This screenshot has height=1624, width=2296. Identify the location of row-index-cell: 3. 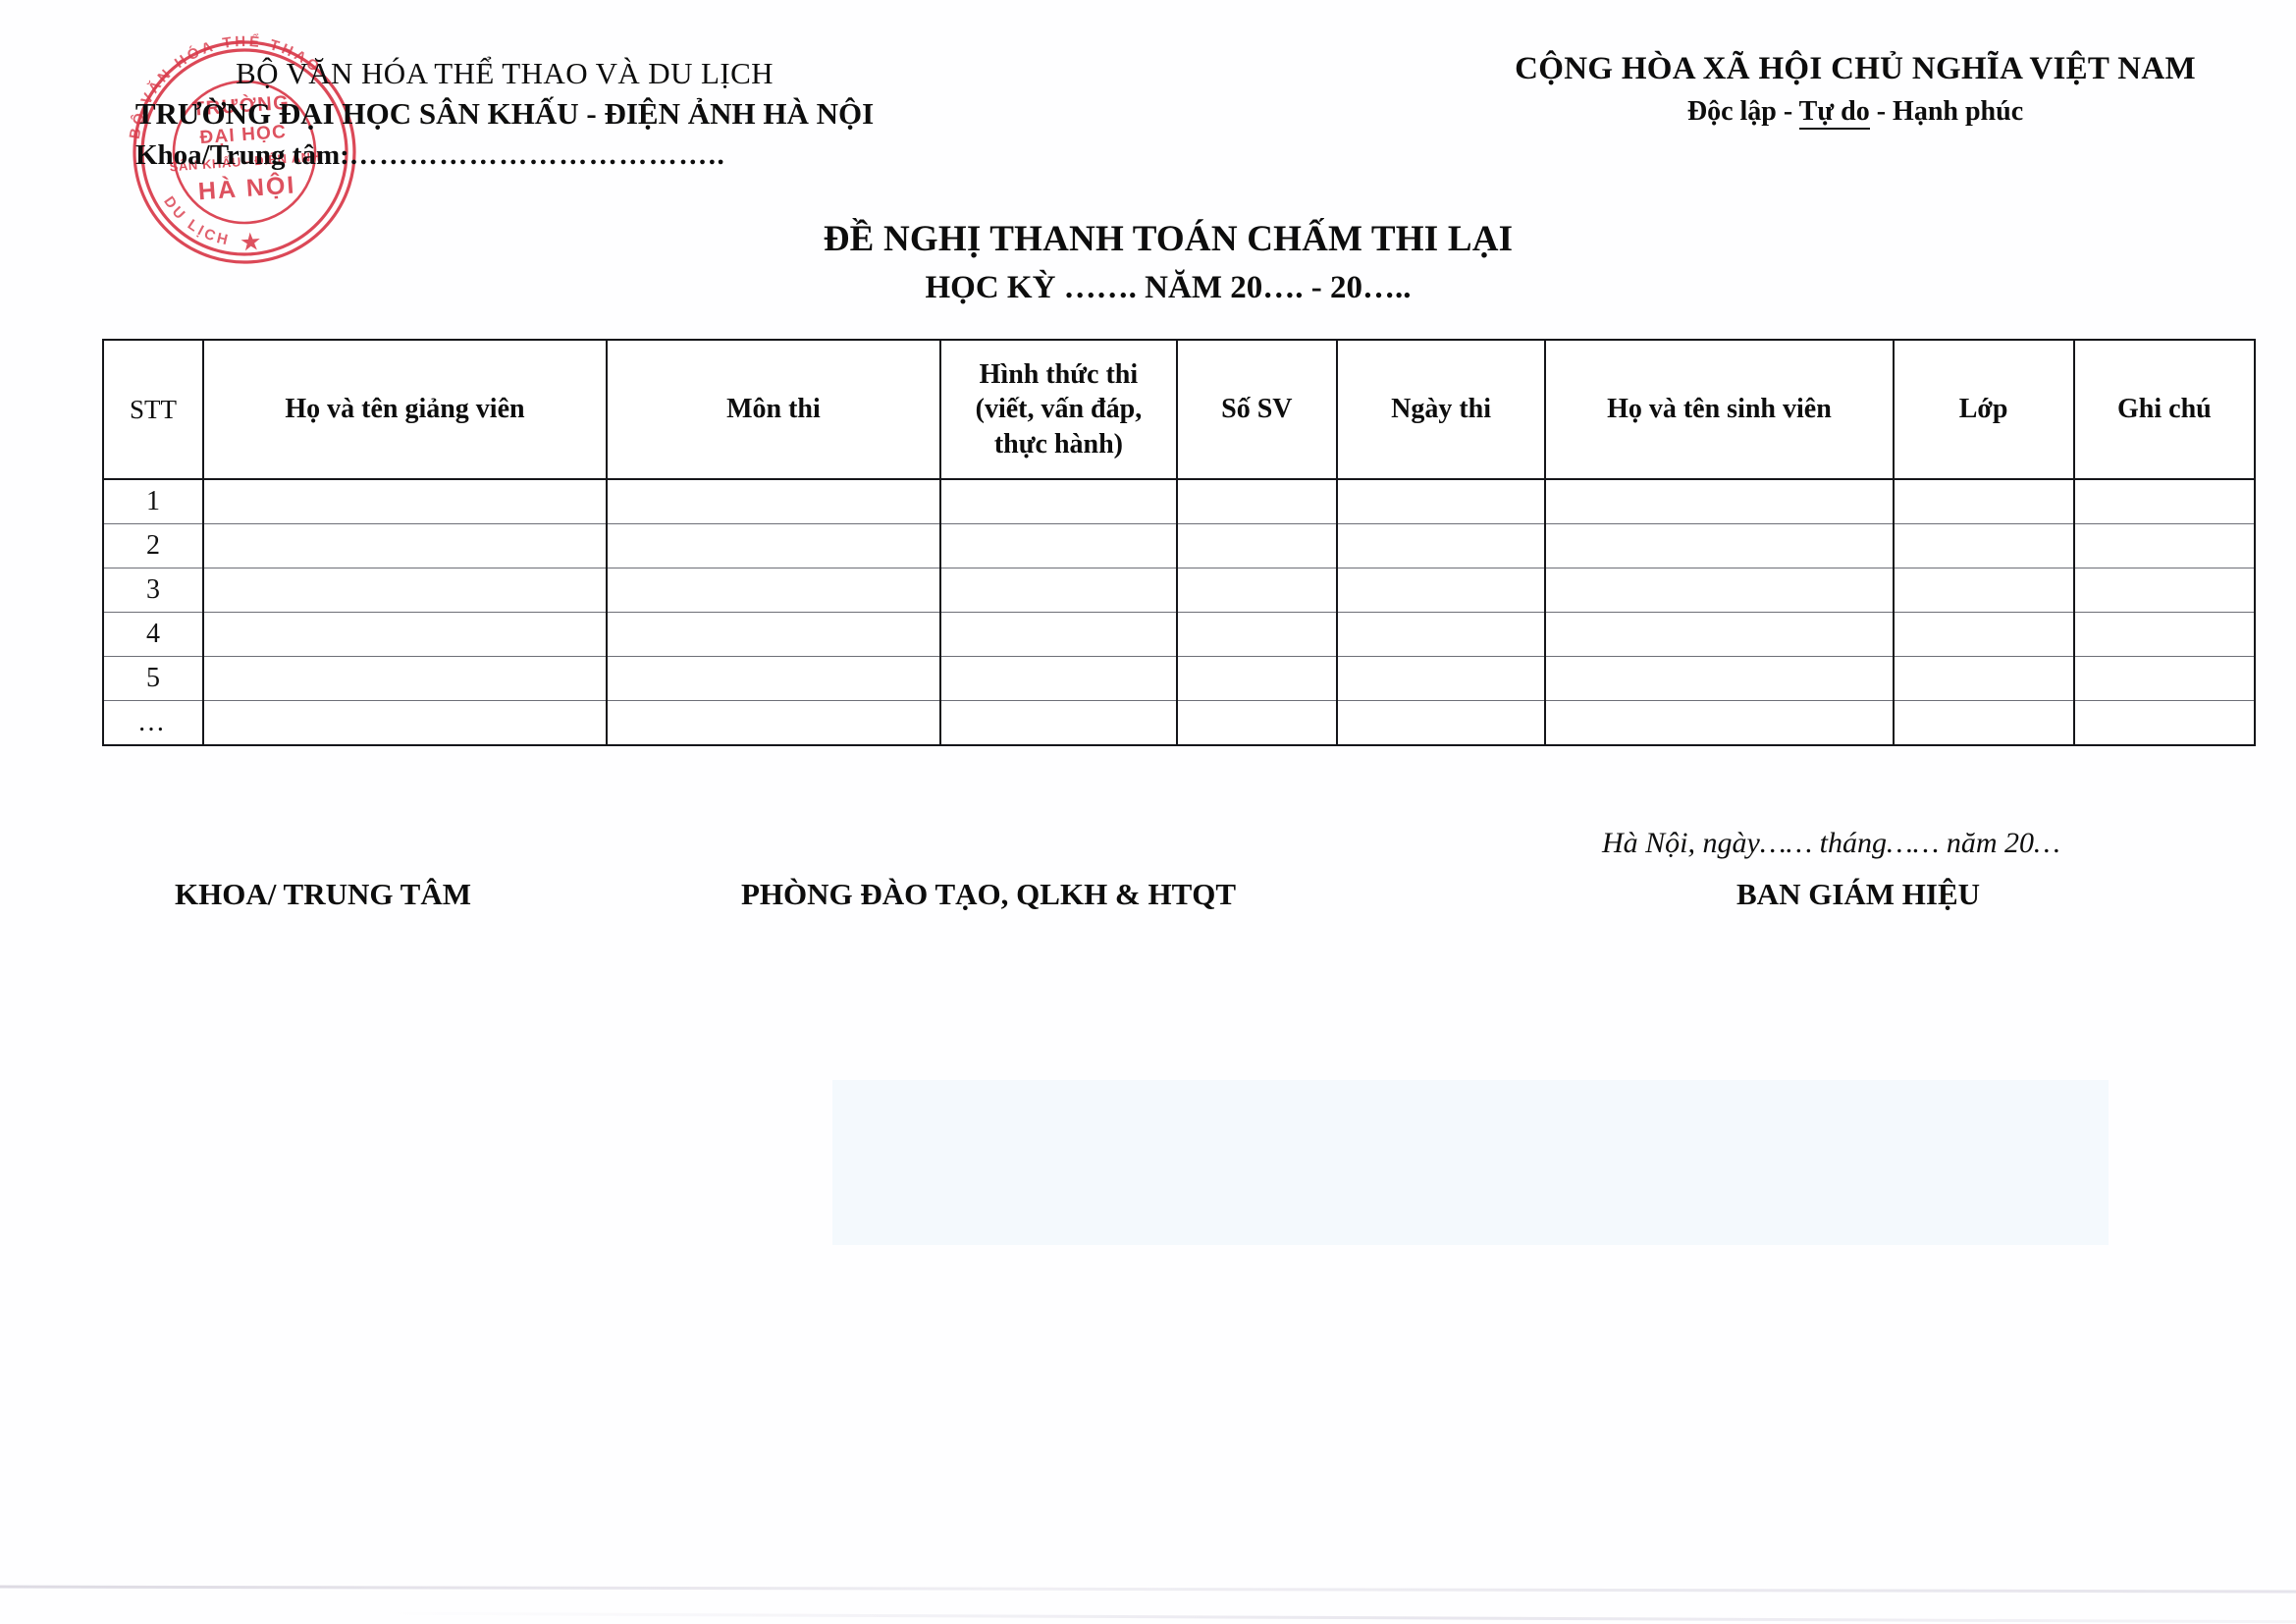
(153, 590).